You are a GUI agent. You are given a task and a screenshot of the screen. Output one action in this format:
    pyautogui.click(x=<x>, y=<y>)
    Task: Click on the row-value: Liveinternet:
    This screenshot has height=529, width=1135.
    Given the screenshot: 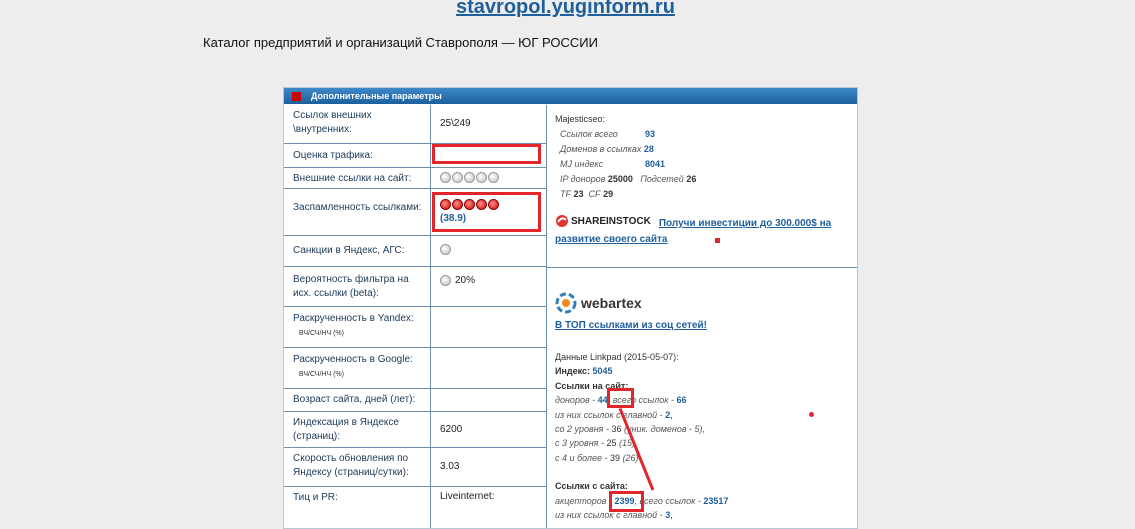 What is the action you would take?
    pyautogui.click(x=467, y=496)
    